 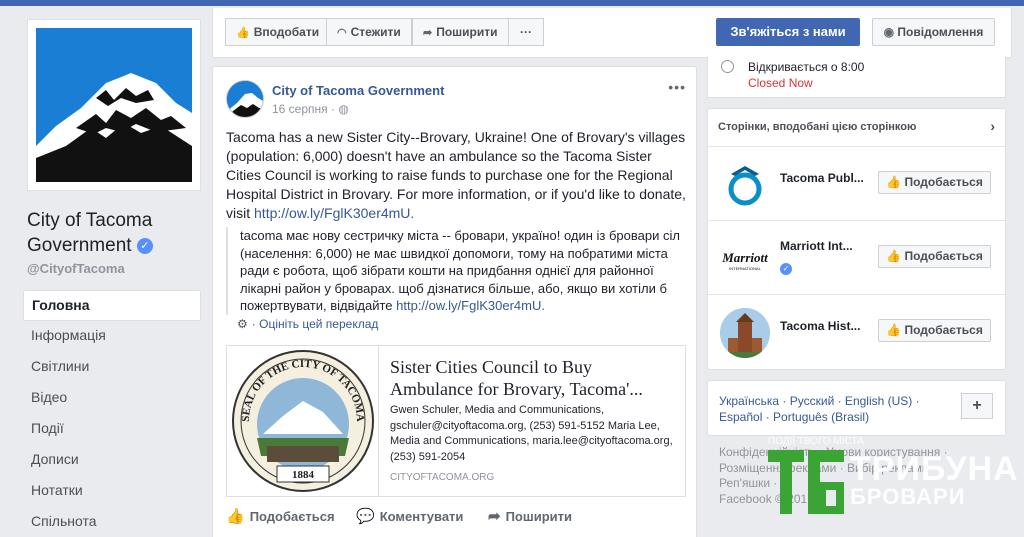 What do you see at coordinates (112, 367) in the screenshot?
I see `nav-item-photos: Світлини` at bounding box center [112, 367].